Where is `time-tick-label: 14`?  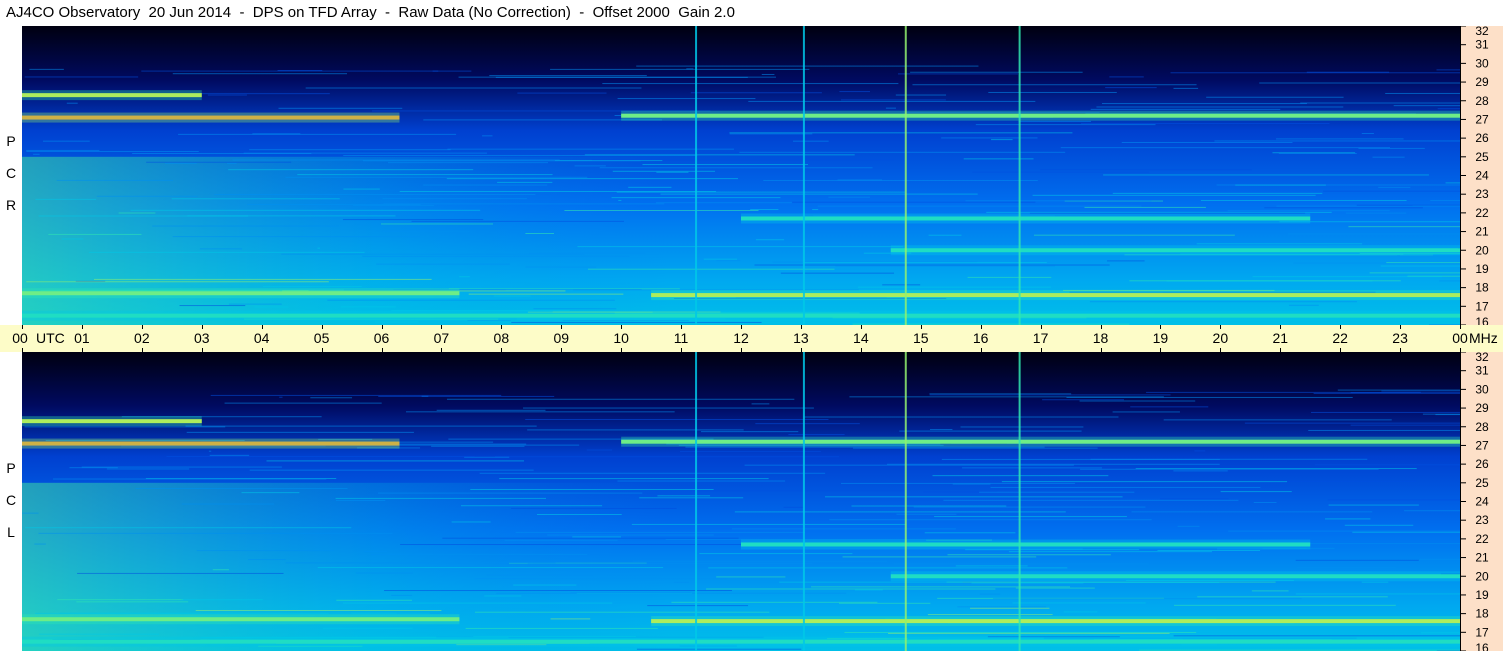 time-tick-label: 14 is located at coordinates (861, 338).